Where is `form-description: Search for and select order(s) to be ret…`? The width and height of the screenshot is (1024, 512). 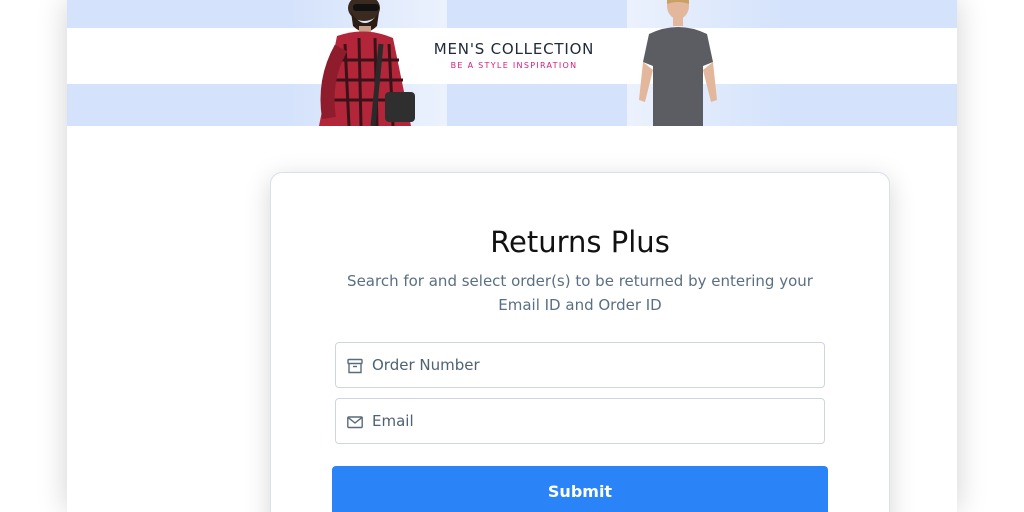
form-description: Search for and select order(s) to be ret… is located at coordinates (580, 293).